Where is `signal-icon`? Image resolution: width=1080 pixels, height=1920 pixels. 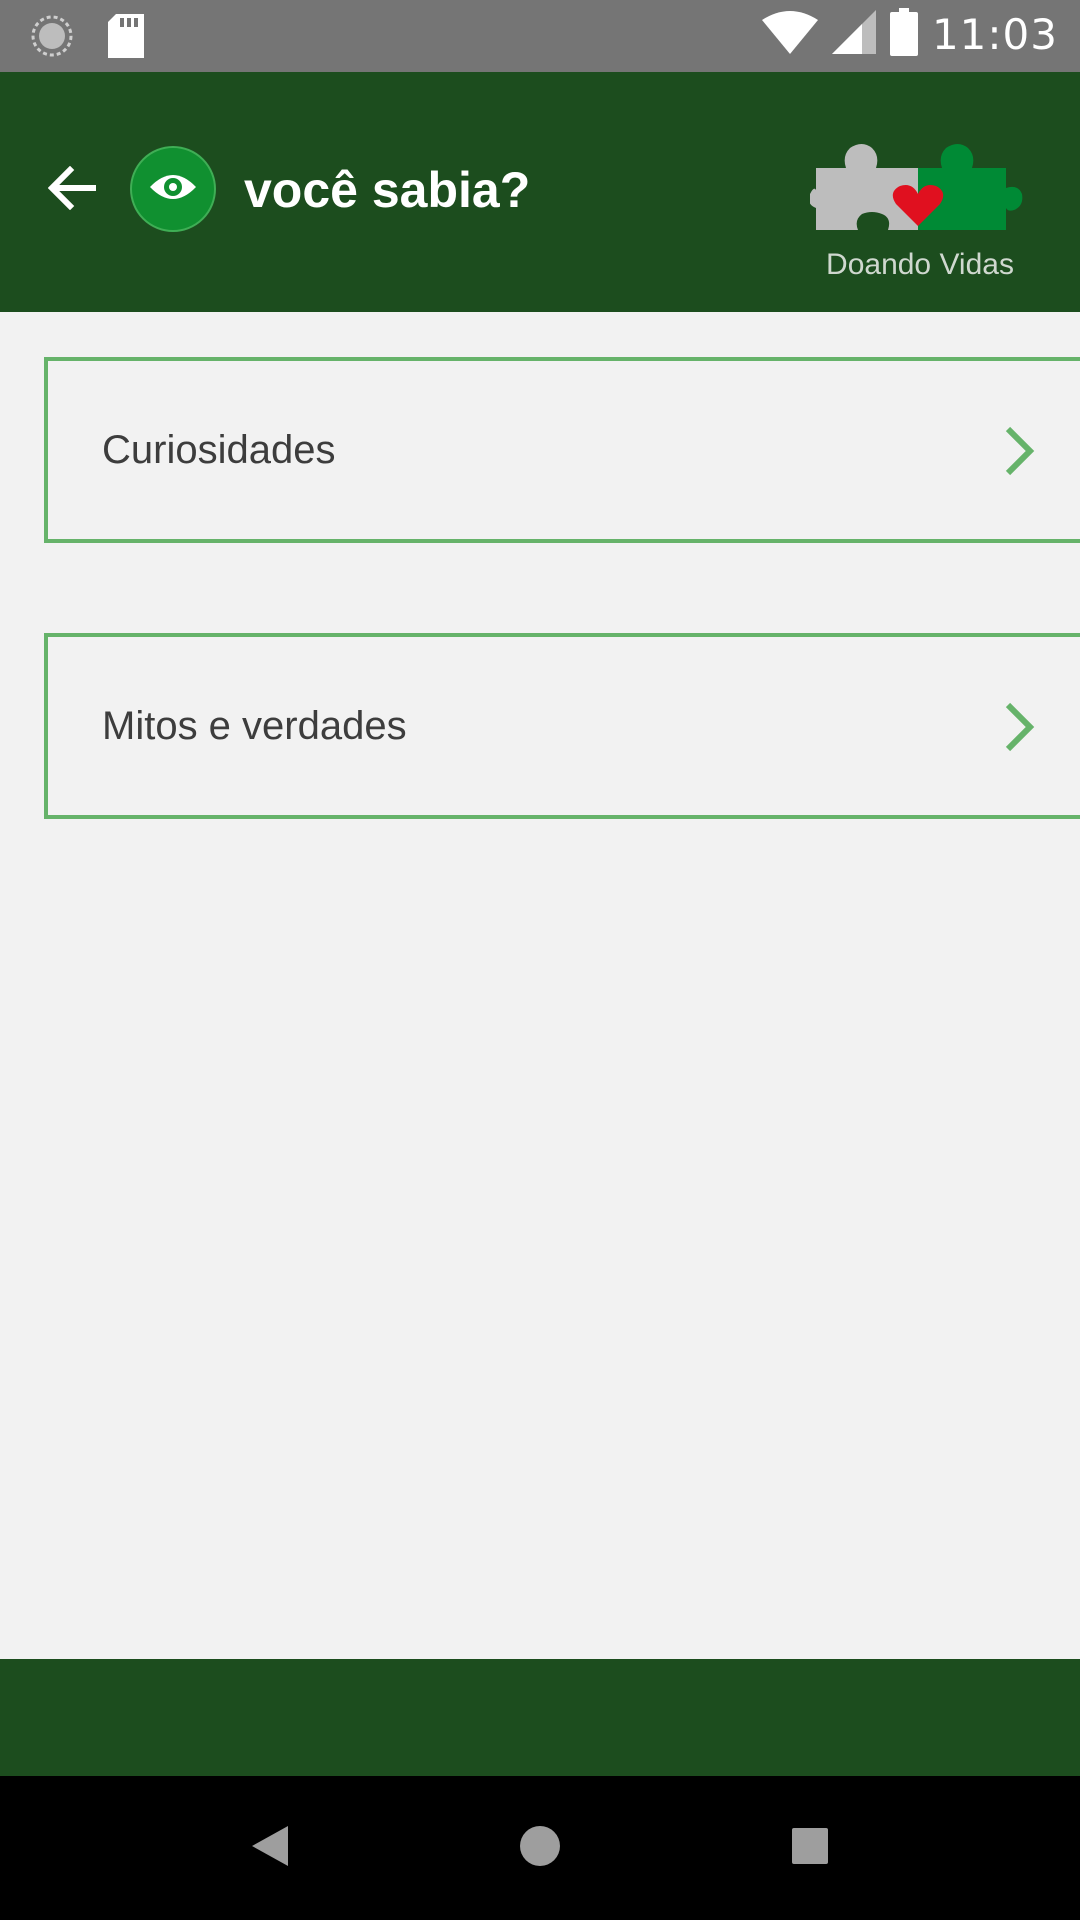
signal-icon is located at coordinates (853, 34).